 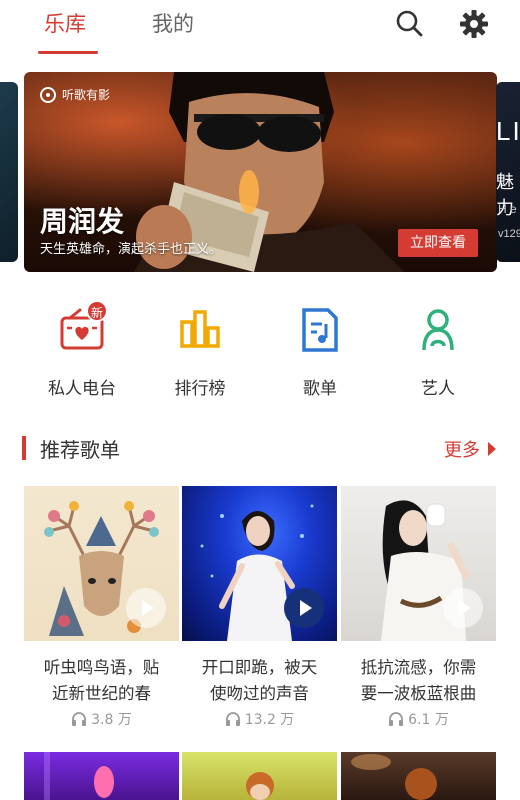 What do you see at coordinates (101, 667) in the screenshot?
I see `playlist-title-line: 听虫鸣鸟语，贴` at bounding box center [101, 667].